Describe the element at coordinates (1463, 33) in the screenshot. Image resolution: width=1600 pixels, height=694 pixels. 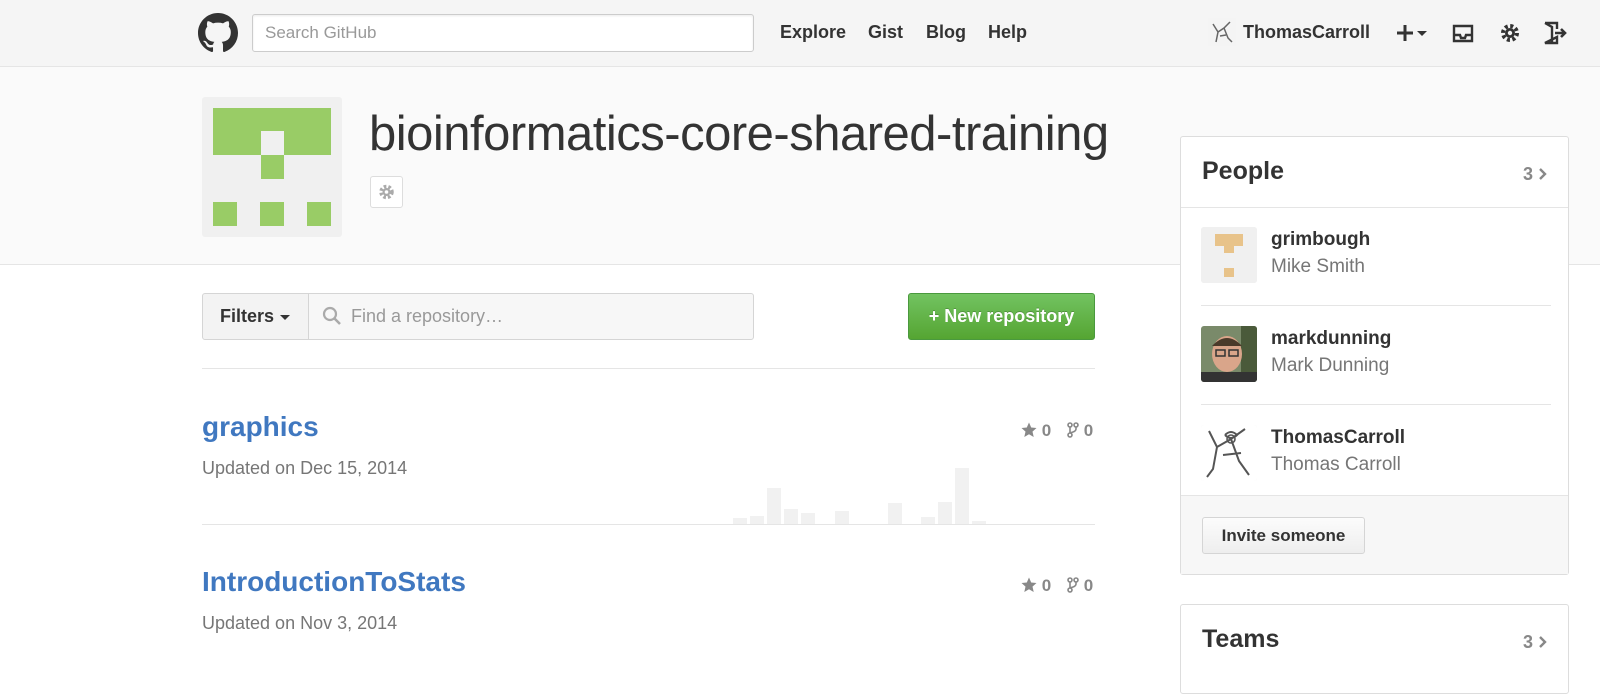
I see `inbox-icon` at that location.